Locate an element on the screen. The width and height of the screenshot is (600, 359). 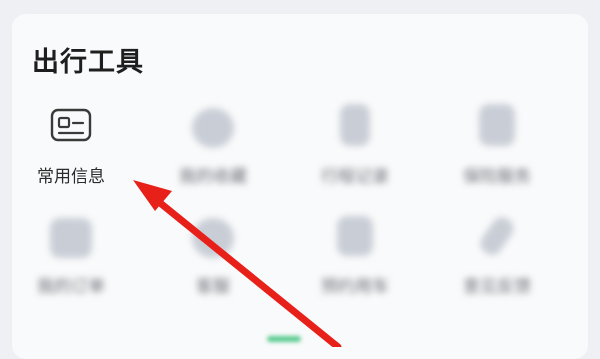
tool-frequent-info: 常用信息 is located at coordinates (71, 159).